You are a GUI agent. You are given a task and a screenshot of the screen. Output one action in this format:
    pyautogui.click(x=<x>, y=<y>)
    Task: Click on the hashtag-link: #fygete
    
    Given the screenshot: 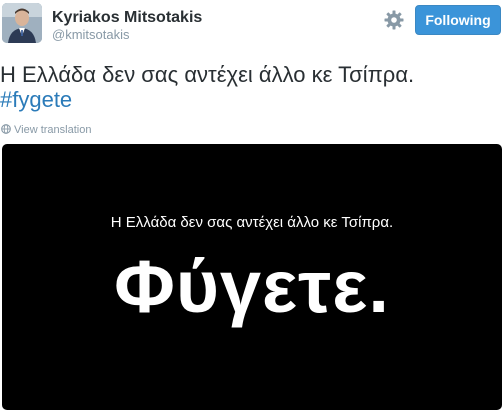 What is the action you would take?
    pyautogui.click(x=250, y=99)
    